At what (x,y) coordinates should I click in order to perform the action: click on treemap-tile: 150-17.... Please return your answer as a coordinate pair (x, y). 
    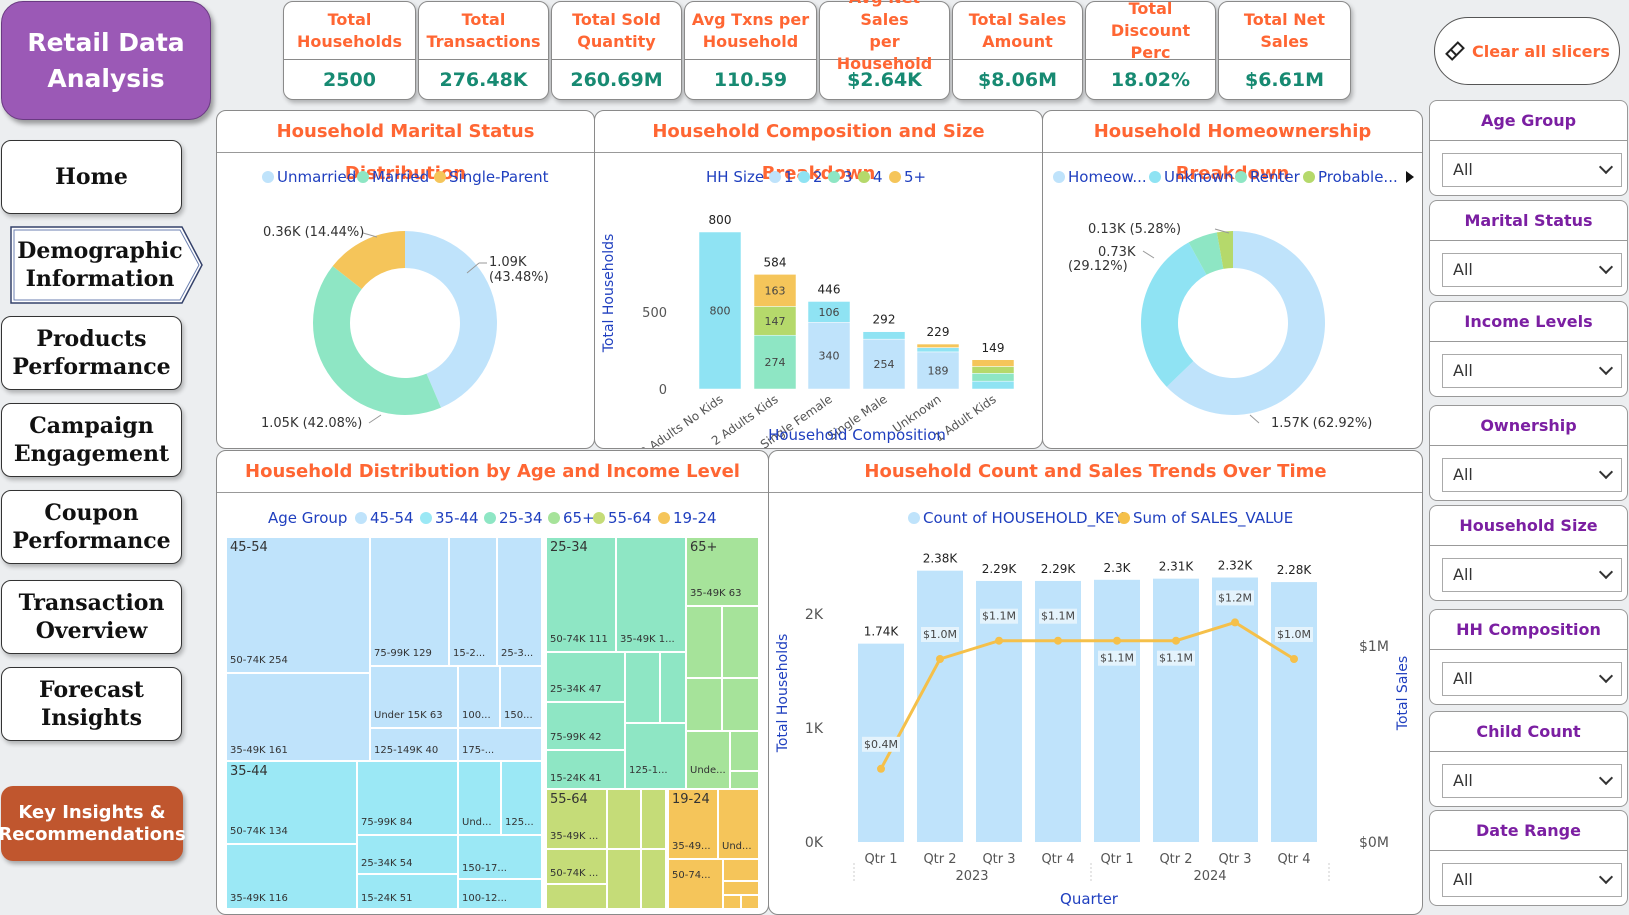
    Looking at the image, I should click on (500, 857).